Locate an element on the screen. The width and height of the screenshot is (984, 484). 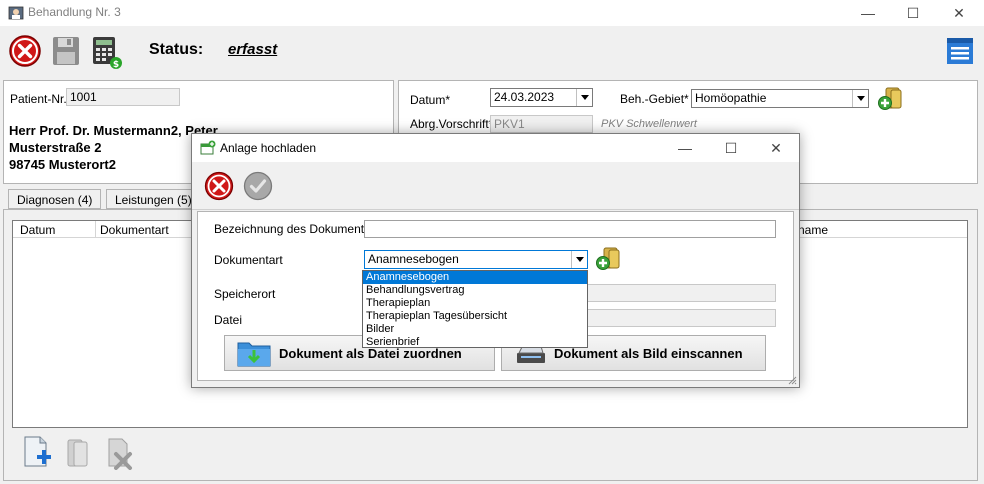
main-toolbar: $ Status: erfasst is located at coordinates (492, 51).